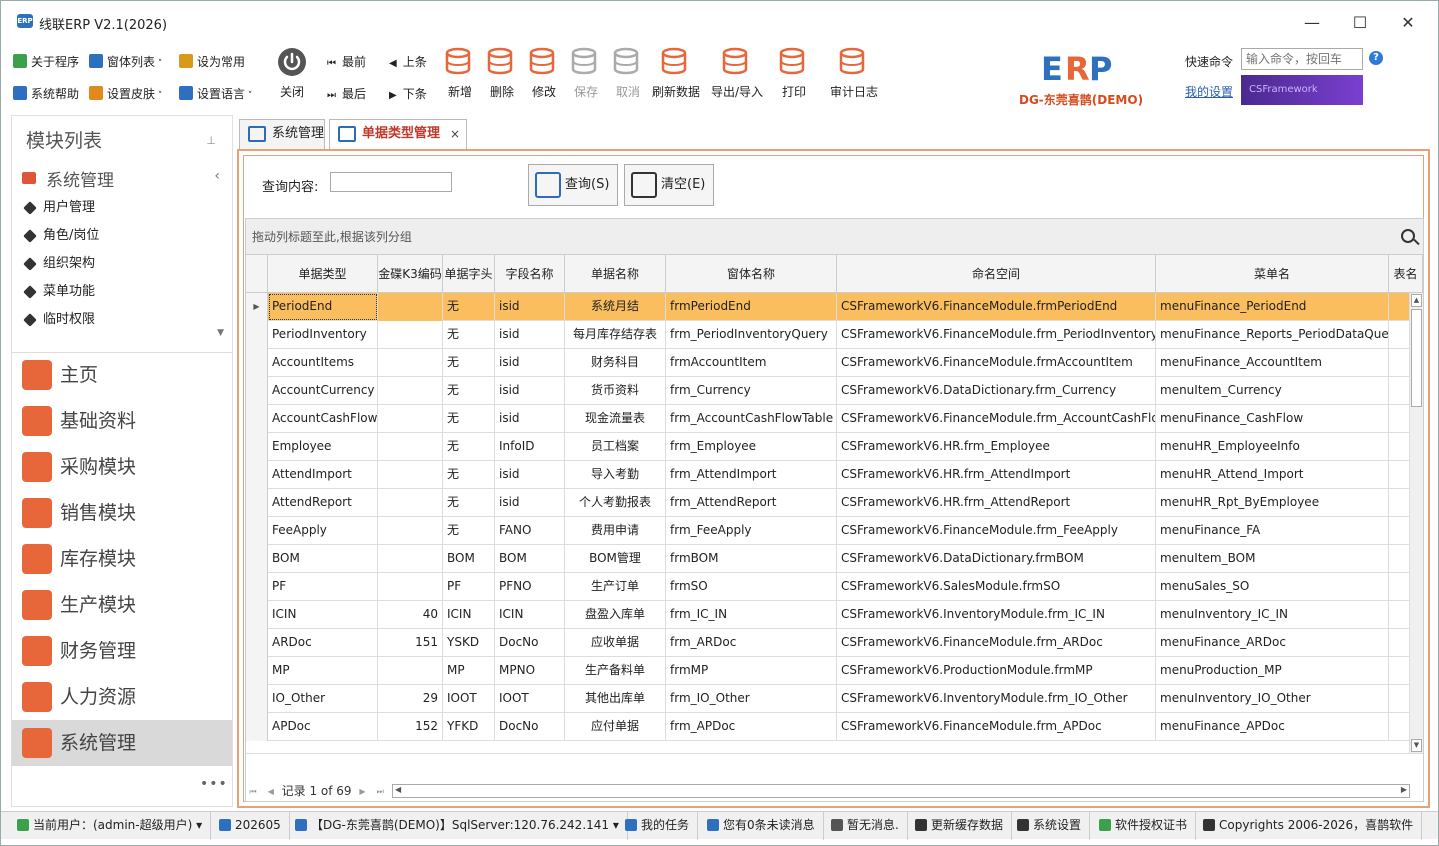  Describe the element at coordinates (220, 333) in the screenshot. I see `scroll-down-icon: ▼` at that location.